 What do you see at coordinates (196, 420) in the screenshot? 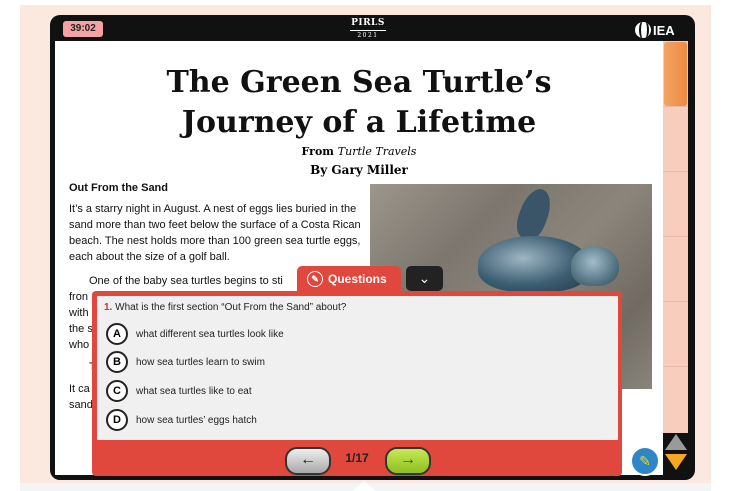
I see `option-text: how sea turtles’ eggs hatch` at bounding box center [196, 420].